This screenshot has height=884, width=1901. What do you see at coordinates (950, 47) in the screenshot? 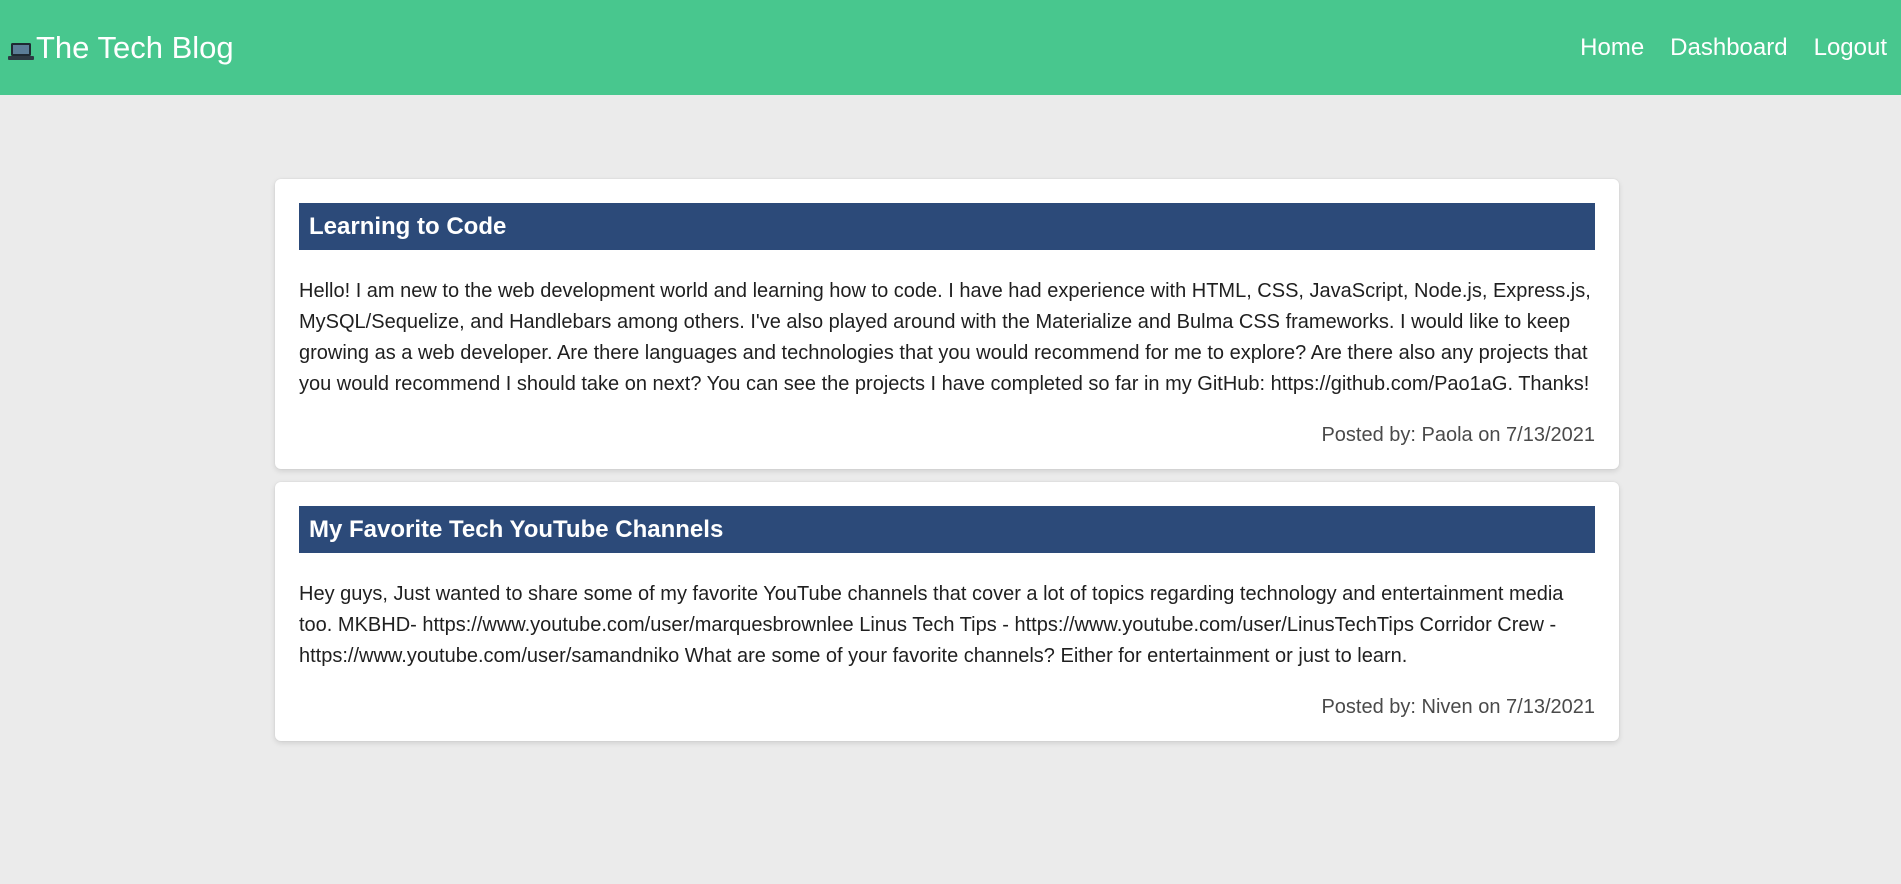
I see `navbar: The Tech Blog Home Dashboard Logout` at bounding box center [950, 47].